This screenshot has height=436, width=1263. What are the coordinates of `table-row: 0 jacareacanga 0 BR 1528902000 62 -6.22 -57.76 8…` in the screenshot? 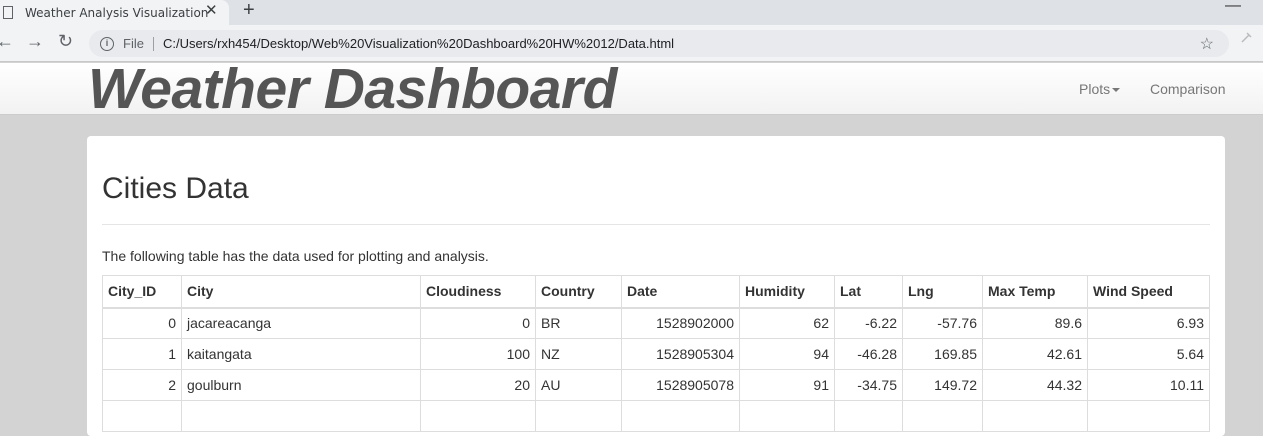 It's located at (656, 323).